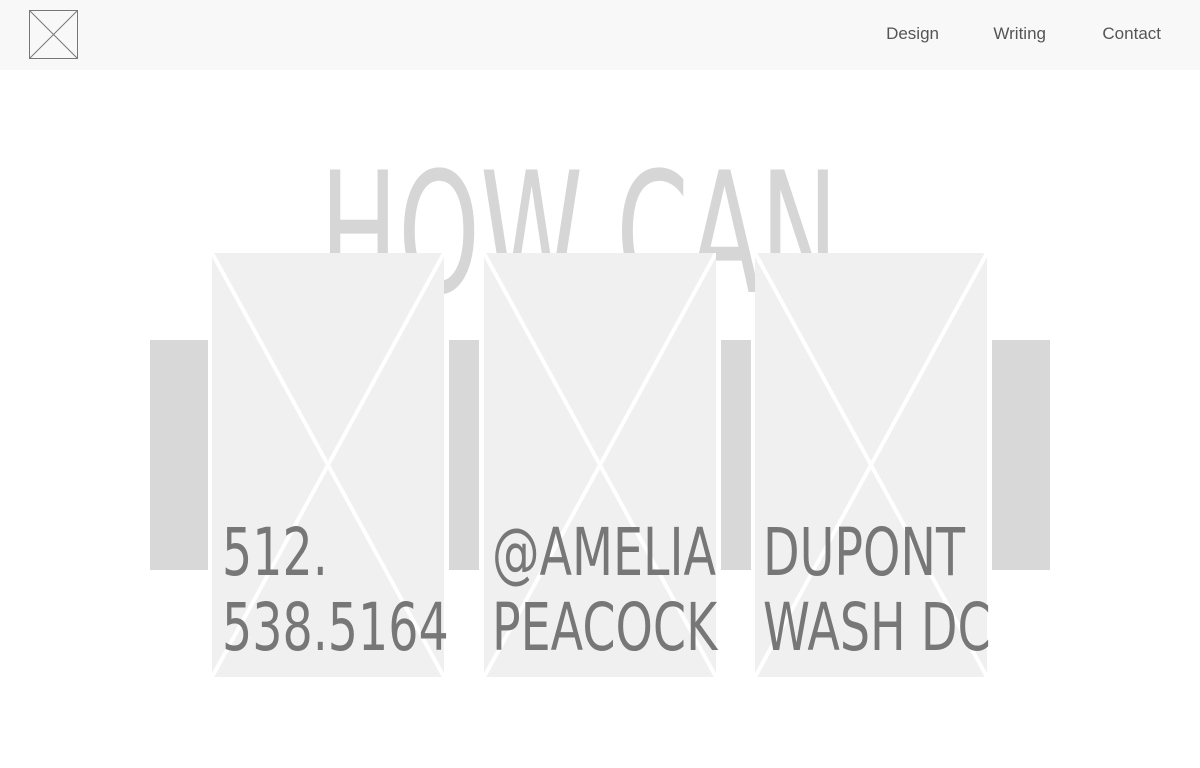 The image size is (1200, 768). I want to click on card-line: WASH DC, so click(877, 627).